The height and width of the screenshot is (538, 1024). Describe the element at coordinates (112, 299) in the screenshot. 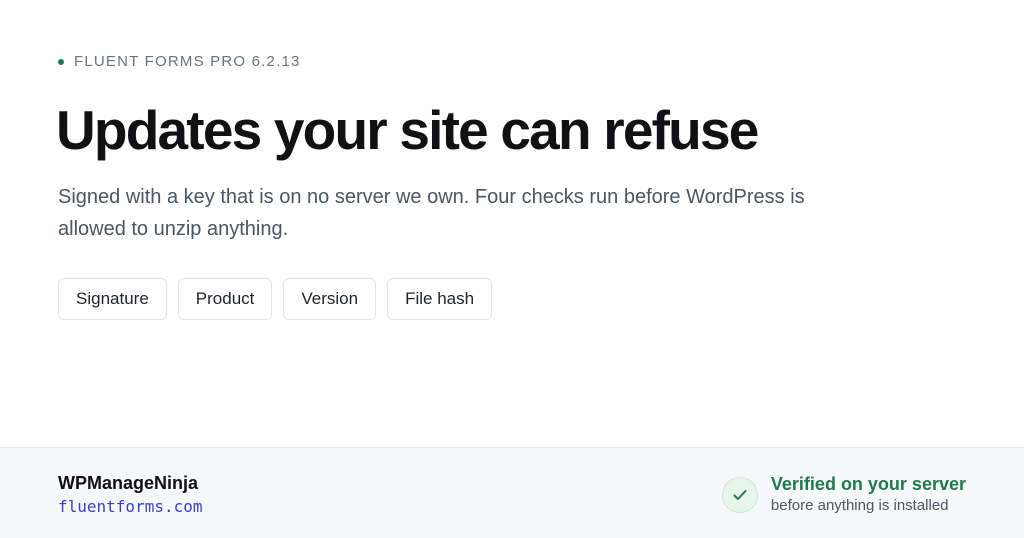

I see `chip-signature: Signature` at that location.